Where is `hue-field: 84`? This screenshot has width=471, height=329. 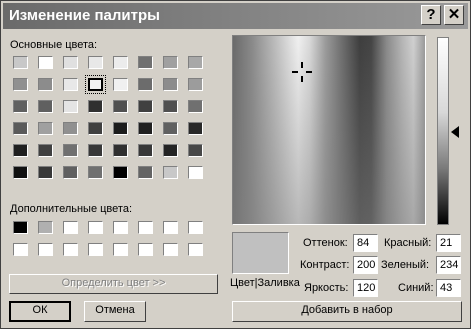
hue-field: 84 is located at coordinates (365, 243).